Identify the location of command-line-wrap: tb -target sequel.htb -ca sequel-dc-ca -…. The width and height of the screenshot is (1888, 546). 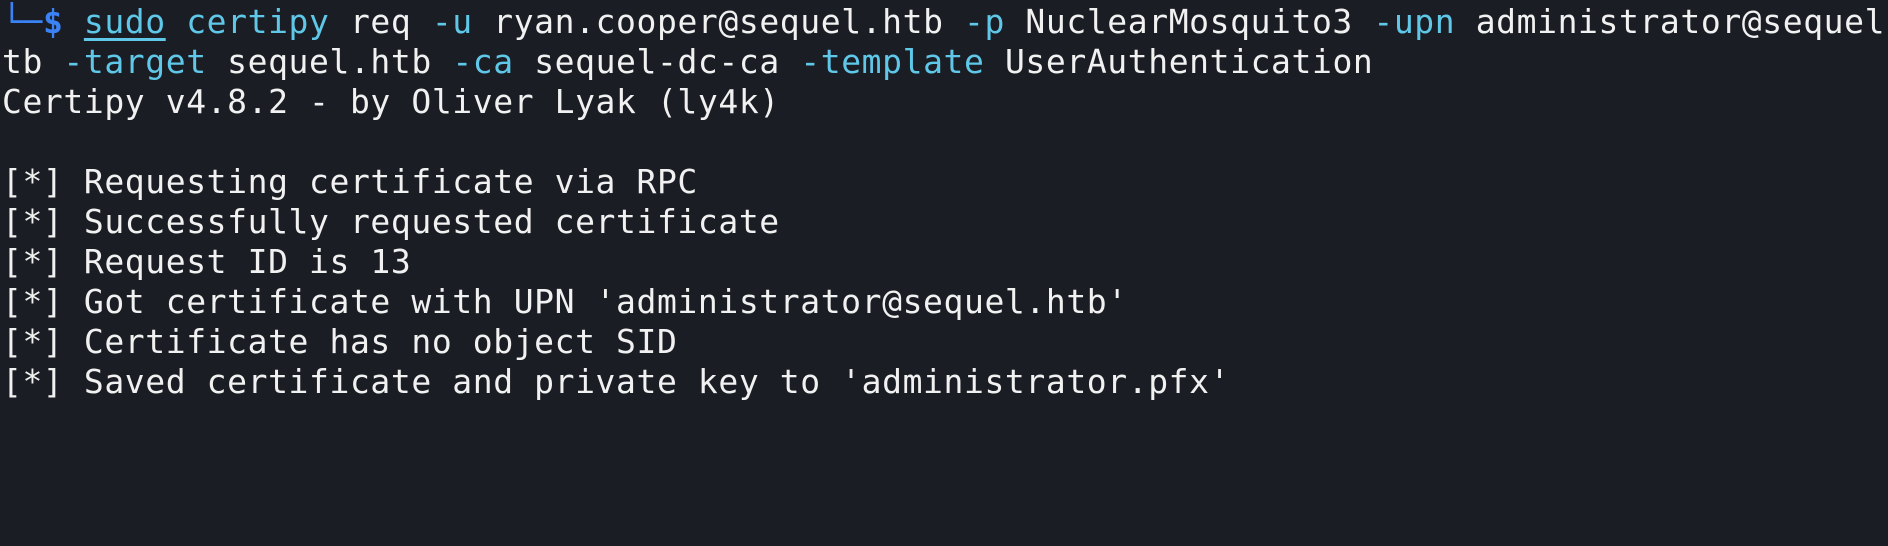
(687, 62).